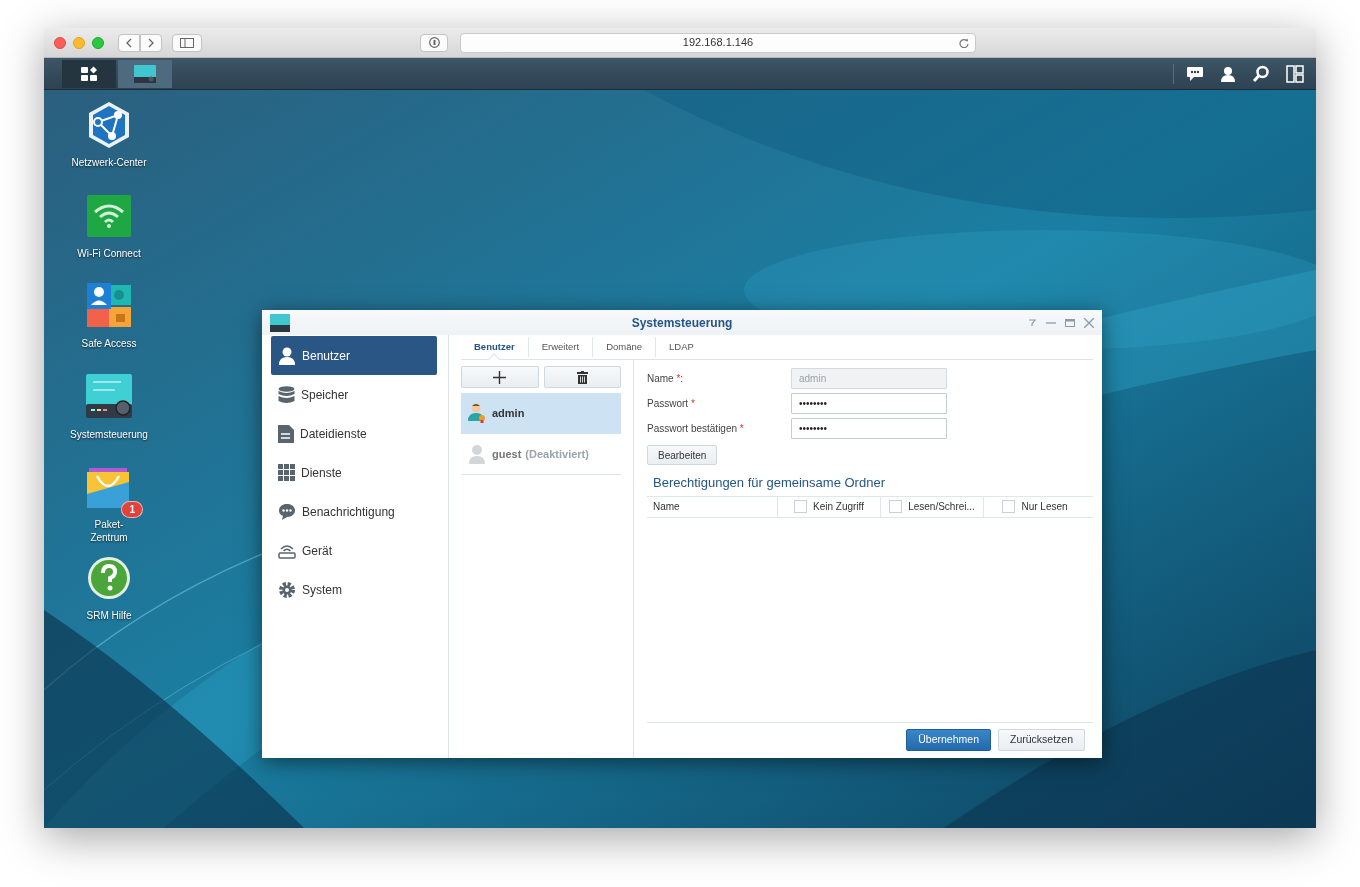  What do you see at coordinates (1295, 73) in the screenshot?
I see `widgets-icon` at bounding box center [1295, 73].